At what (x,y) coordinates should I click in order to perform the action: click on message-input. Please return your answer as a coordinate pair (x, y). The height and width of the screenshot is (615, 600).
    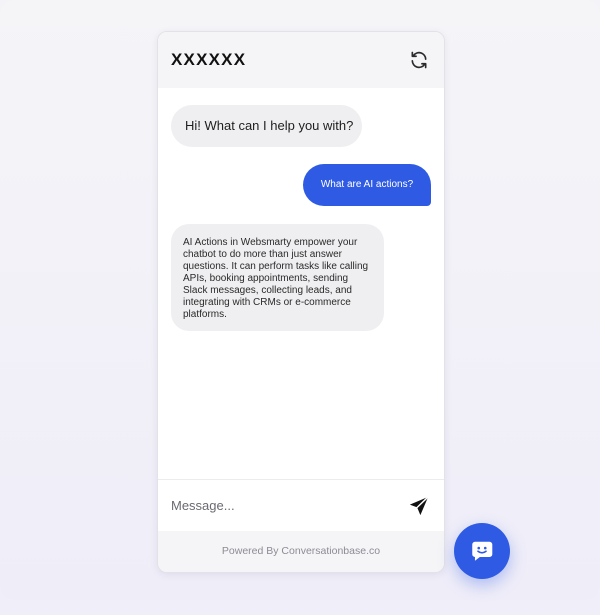
    Looking at the image, I should click on (288, 505).